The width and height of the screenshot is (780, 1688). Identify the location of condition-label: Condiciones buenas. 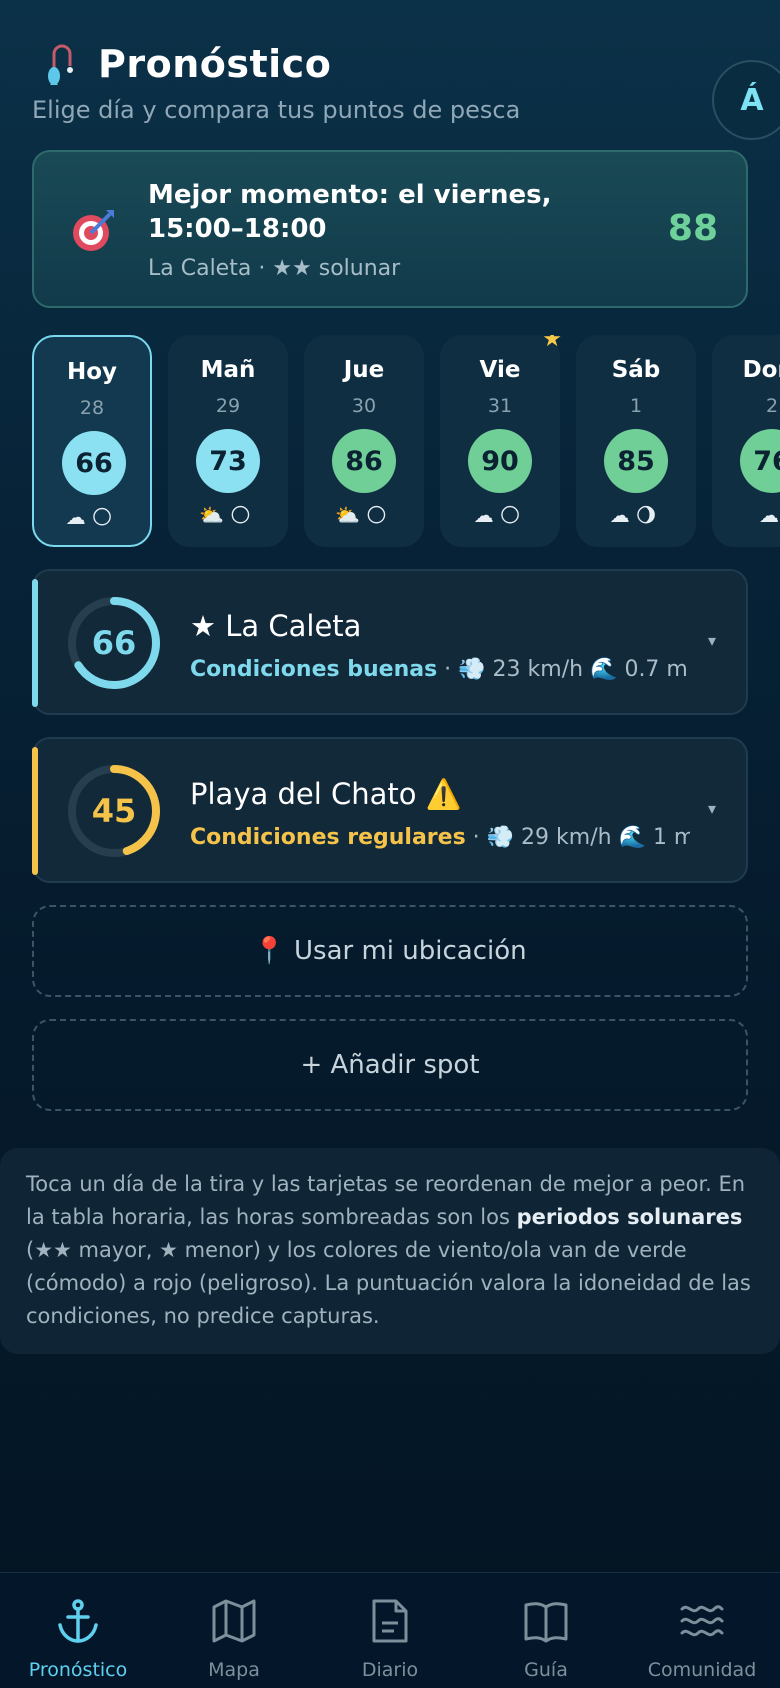
(314, 669).